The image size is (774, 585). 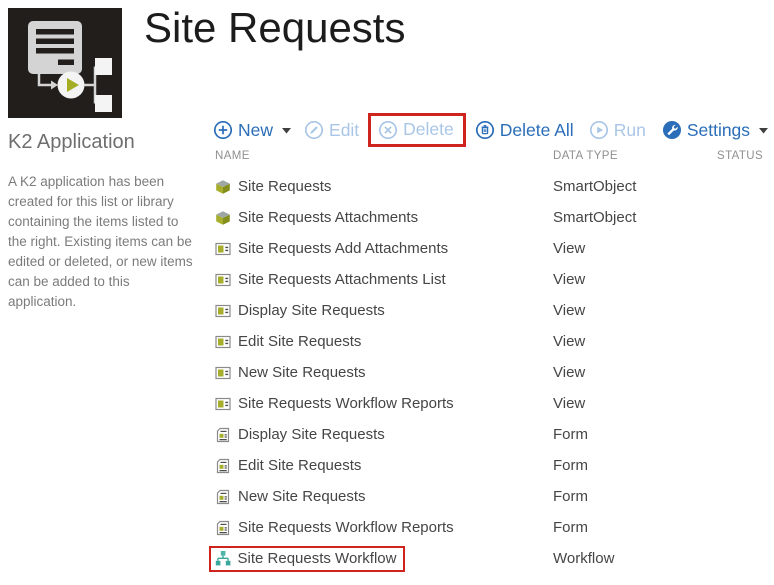 I want to click on trash-circle-icon, so click(x=484, y=130).